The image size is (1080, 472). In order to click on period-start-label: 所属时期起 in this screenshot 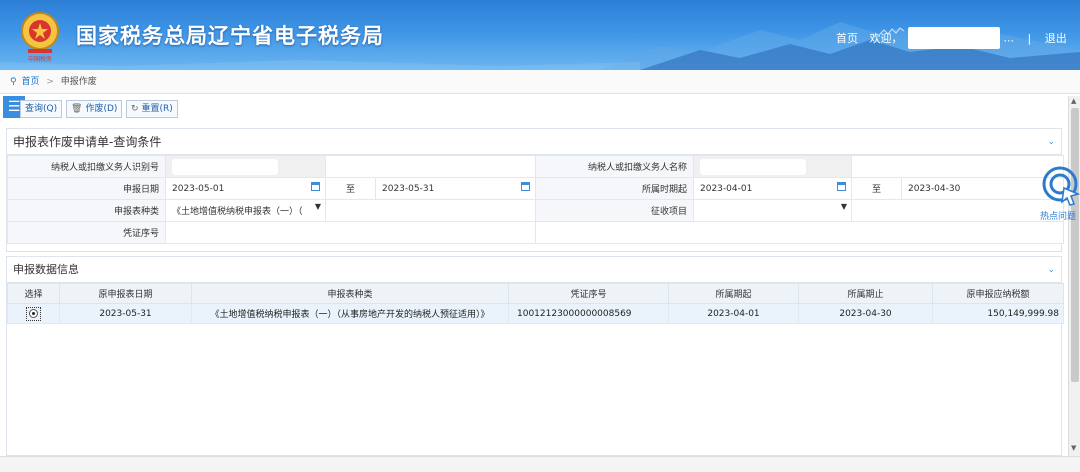, I will do `click(614, 188)`.